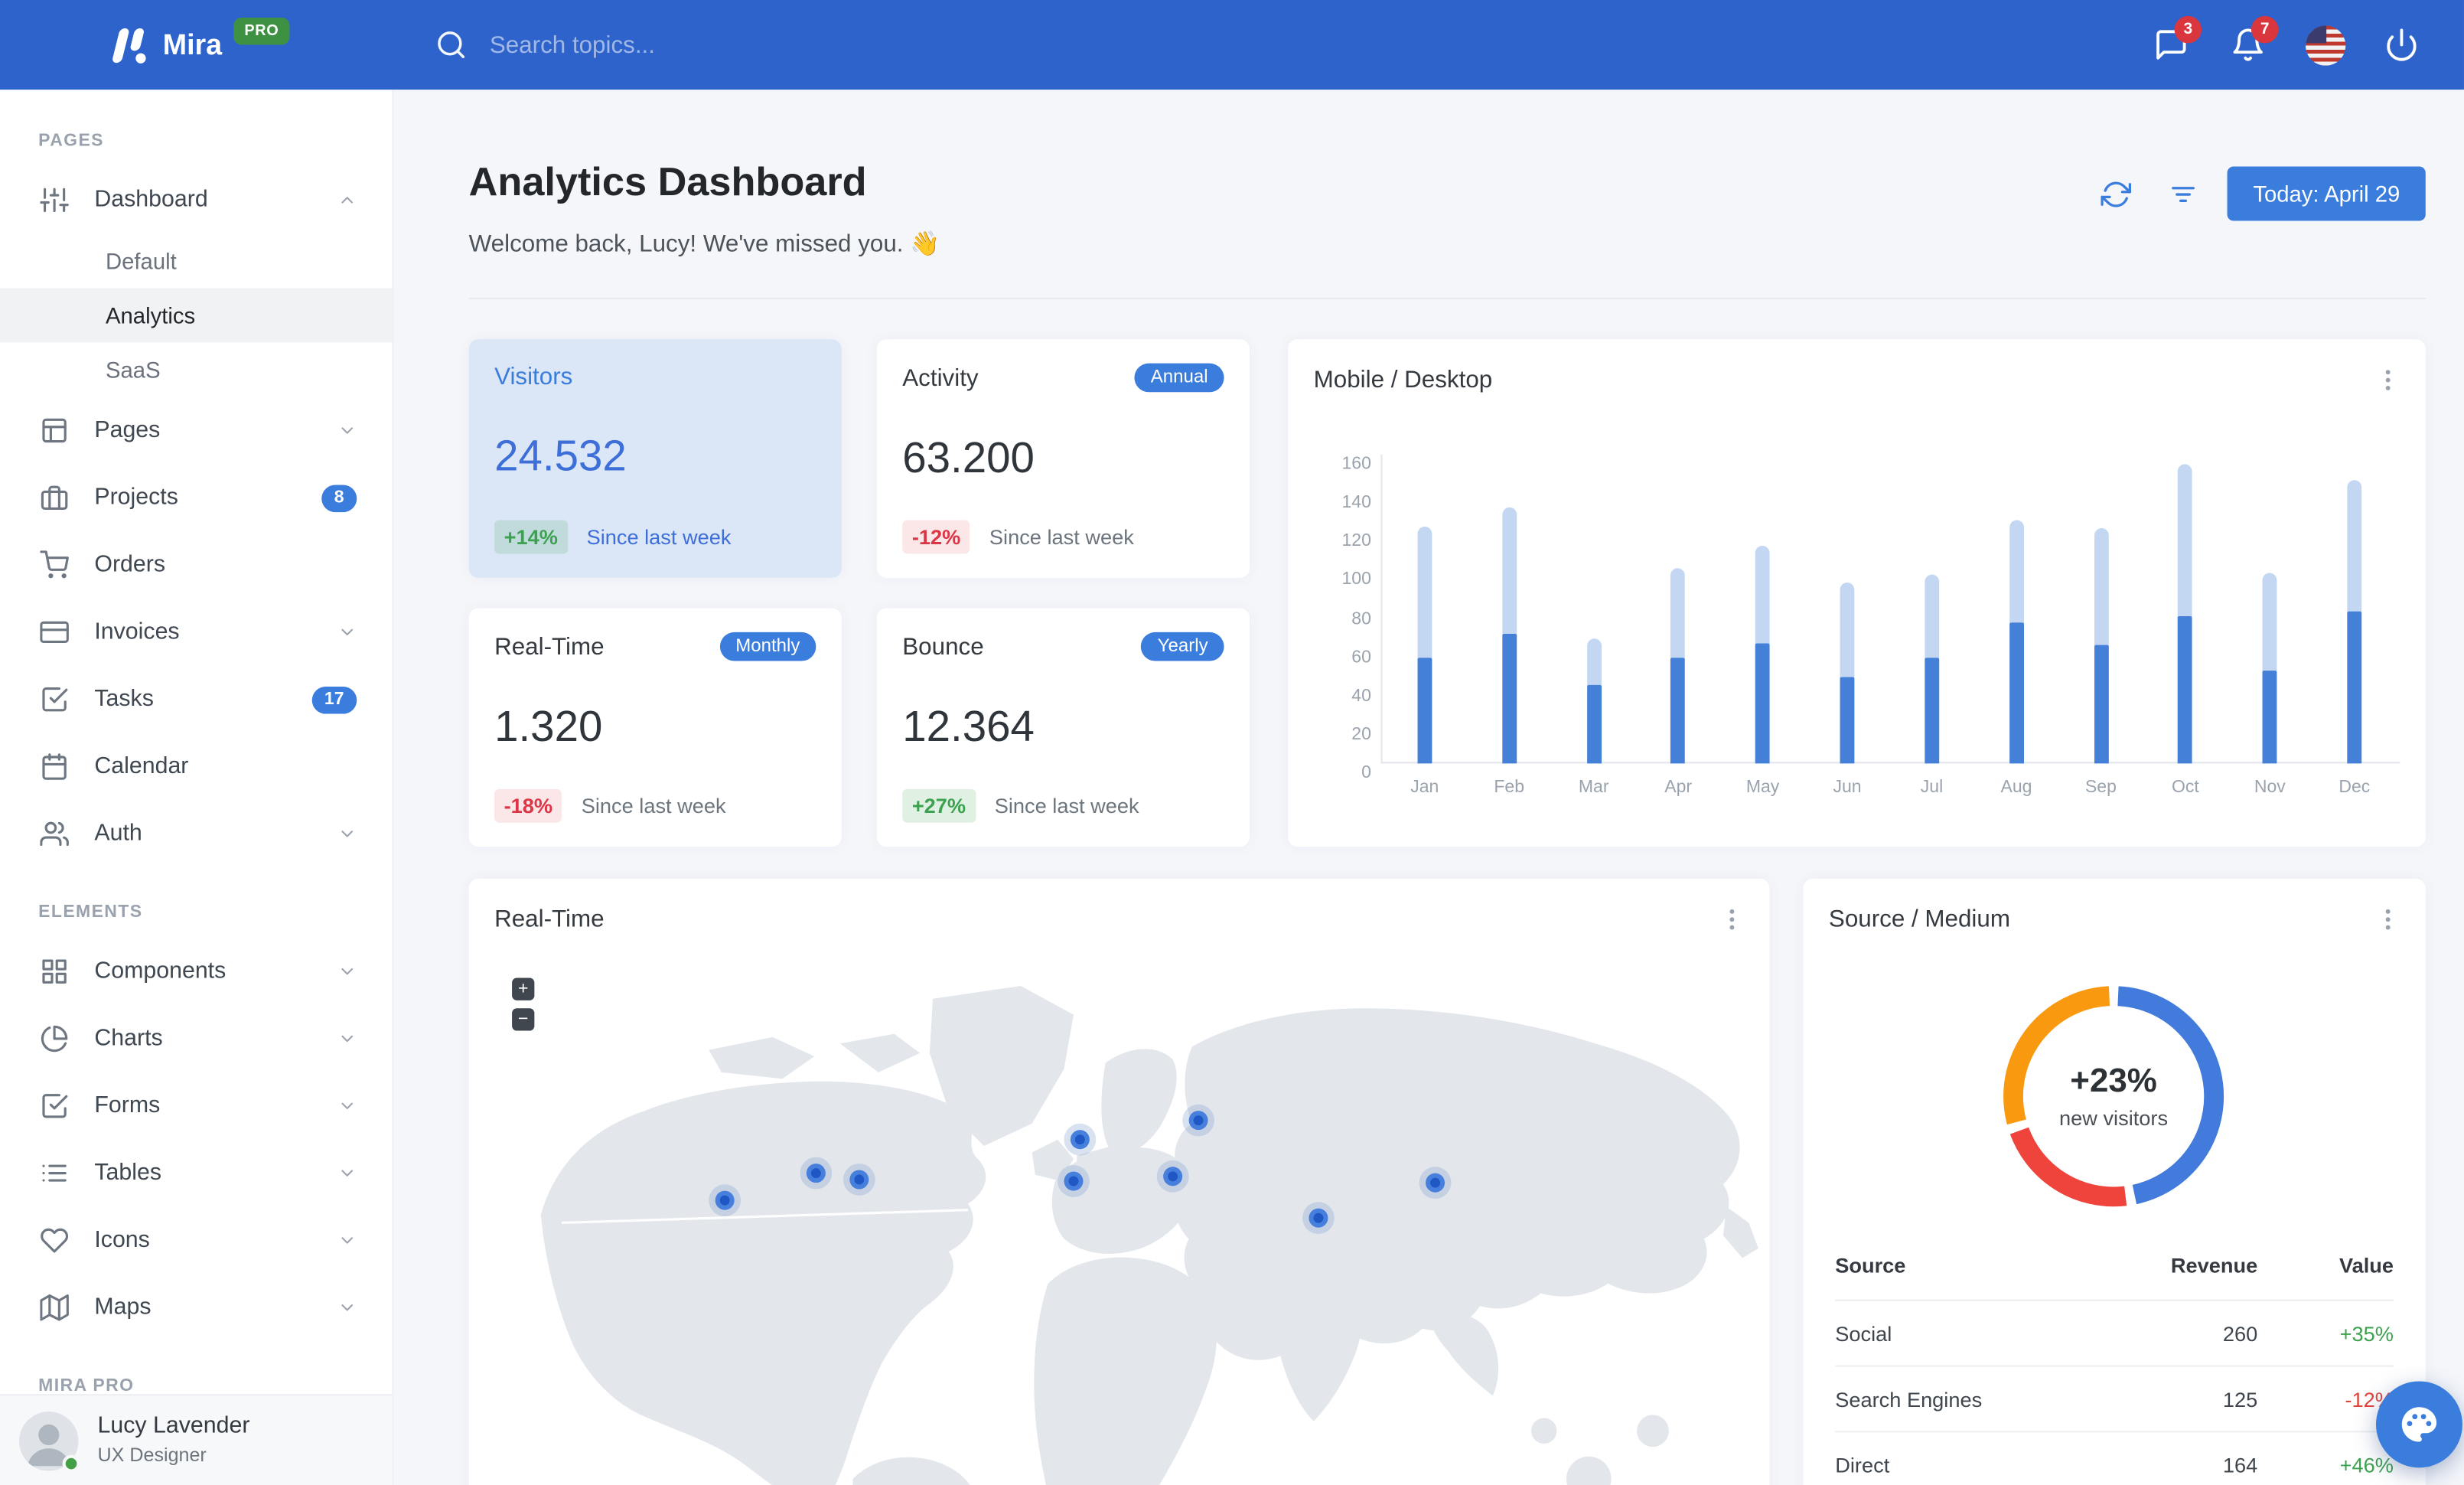 Image resolution: width=2464 pixels, height=1485 pixels. I want to click on sidebar-subitem-default: Default, so click(196, 260).